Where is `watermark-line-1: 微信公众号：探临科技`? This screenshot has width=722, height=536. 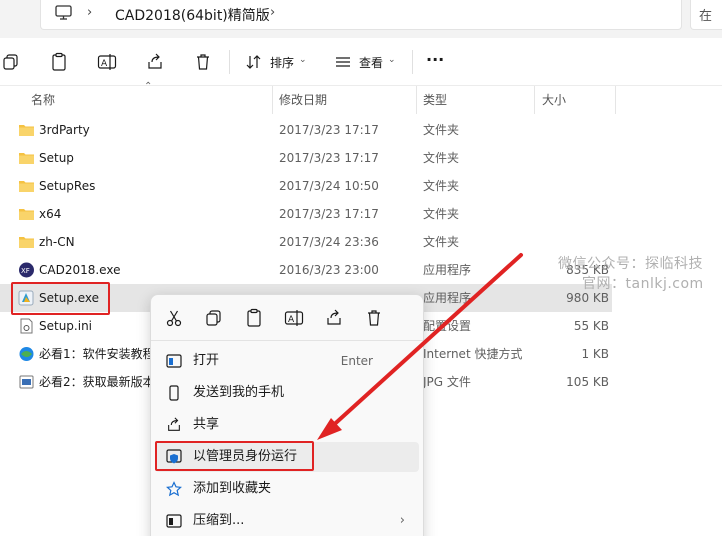 watermark-line-1: 微信公众号：探临科技 is located at coordinates (630, 264).